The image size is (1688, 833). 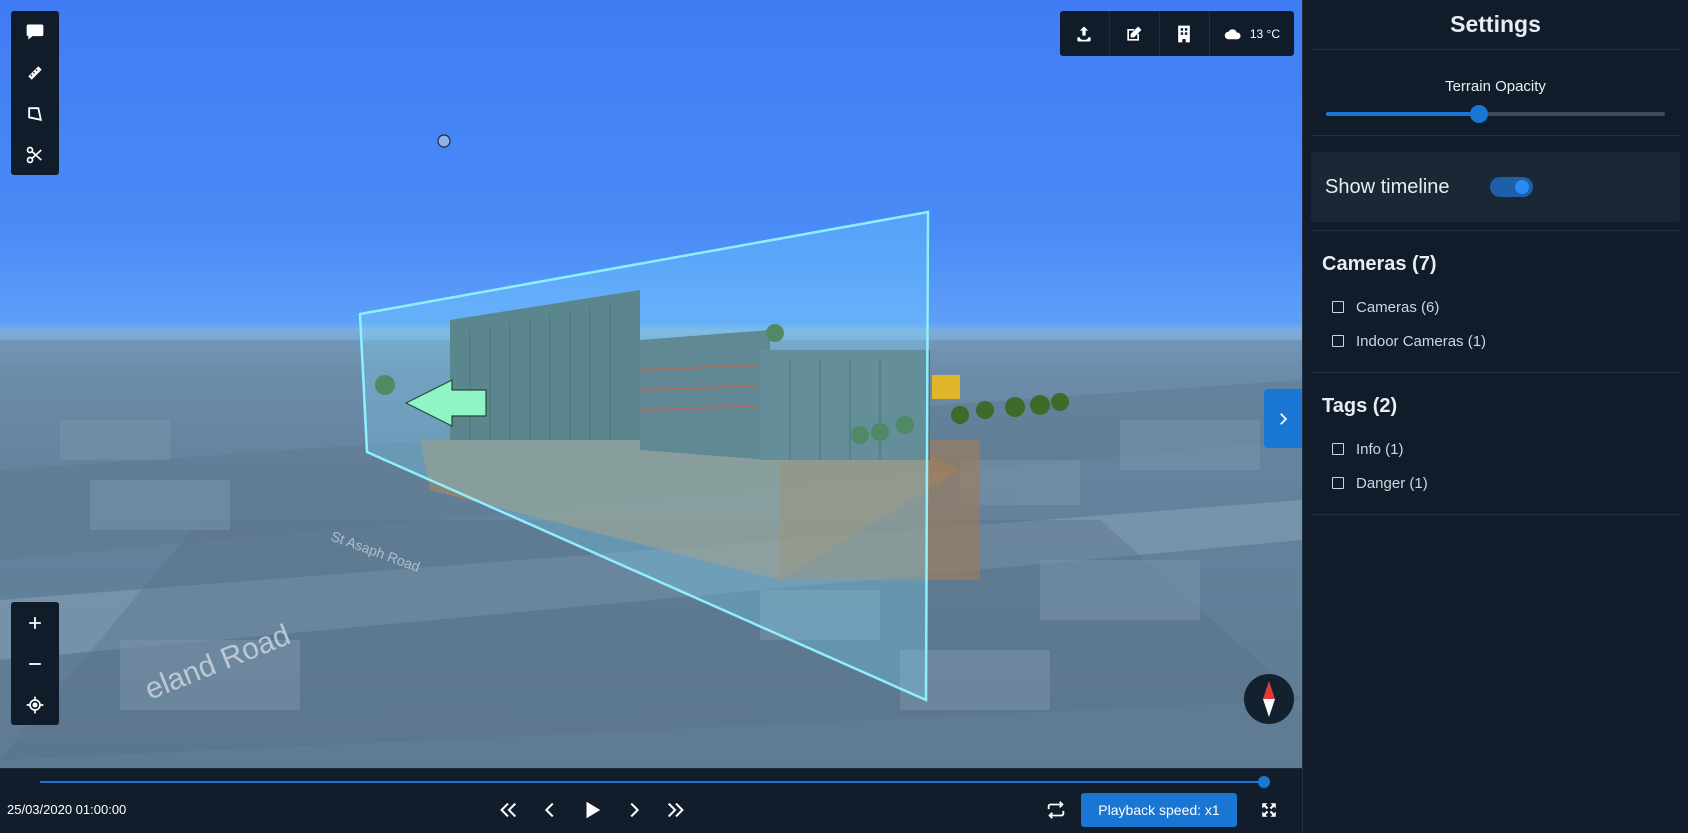 I want to click on compass, so click(x=1269, y=699).